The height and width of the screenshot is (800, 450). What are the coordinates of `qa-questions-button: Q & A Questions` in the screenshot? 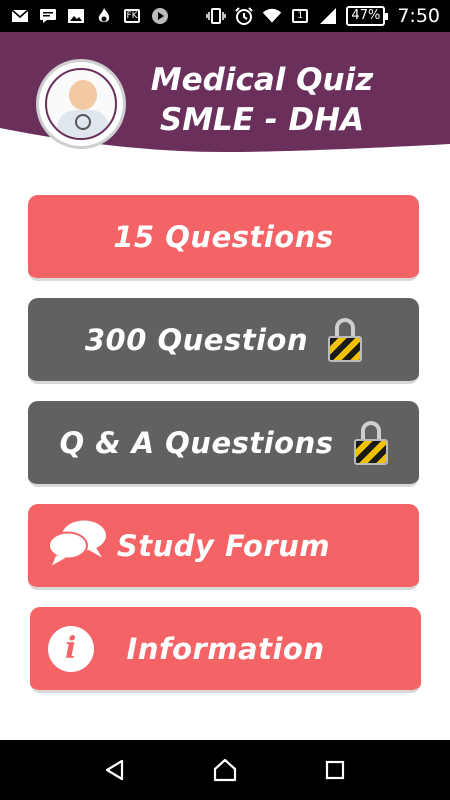 It's located at (223, 444).